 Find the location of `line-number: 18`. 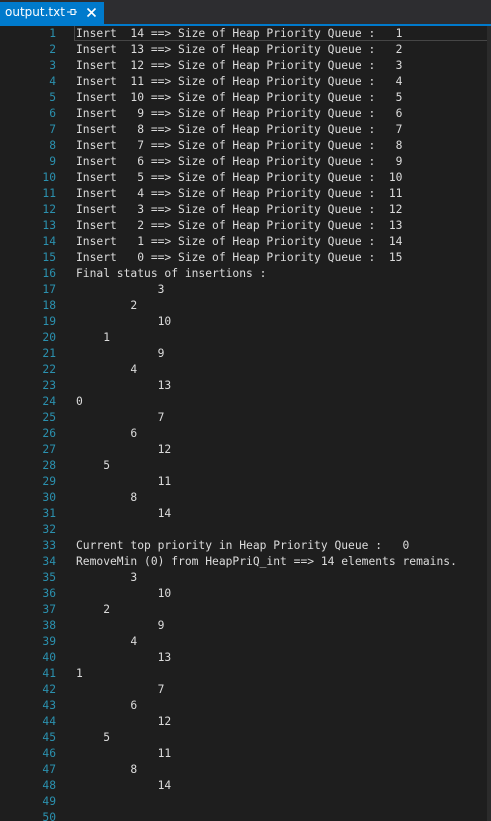

line-number: 18 is located at coordinates (49, 305).